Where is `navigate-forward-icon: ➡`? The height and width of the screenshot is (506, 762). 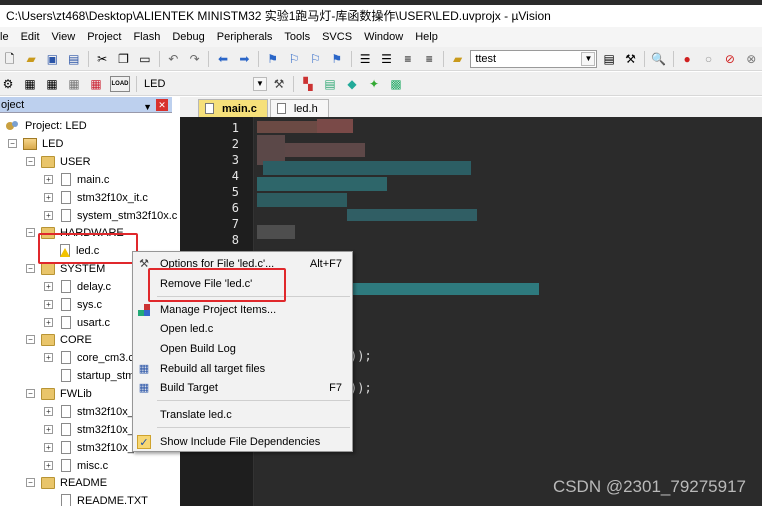 navigate-forward-icon: ➡ is located at coordinates (244, 59).